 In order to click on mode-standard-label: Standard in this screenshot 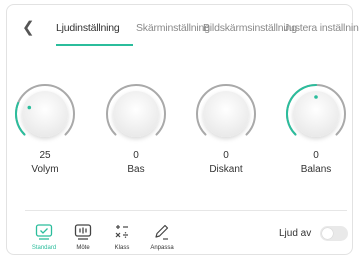, I will do `click(44, 248)`.